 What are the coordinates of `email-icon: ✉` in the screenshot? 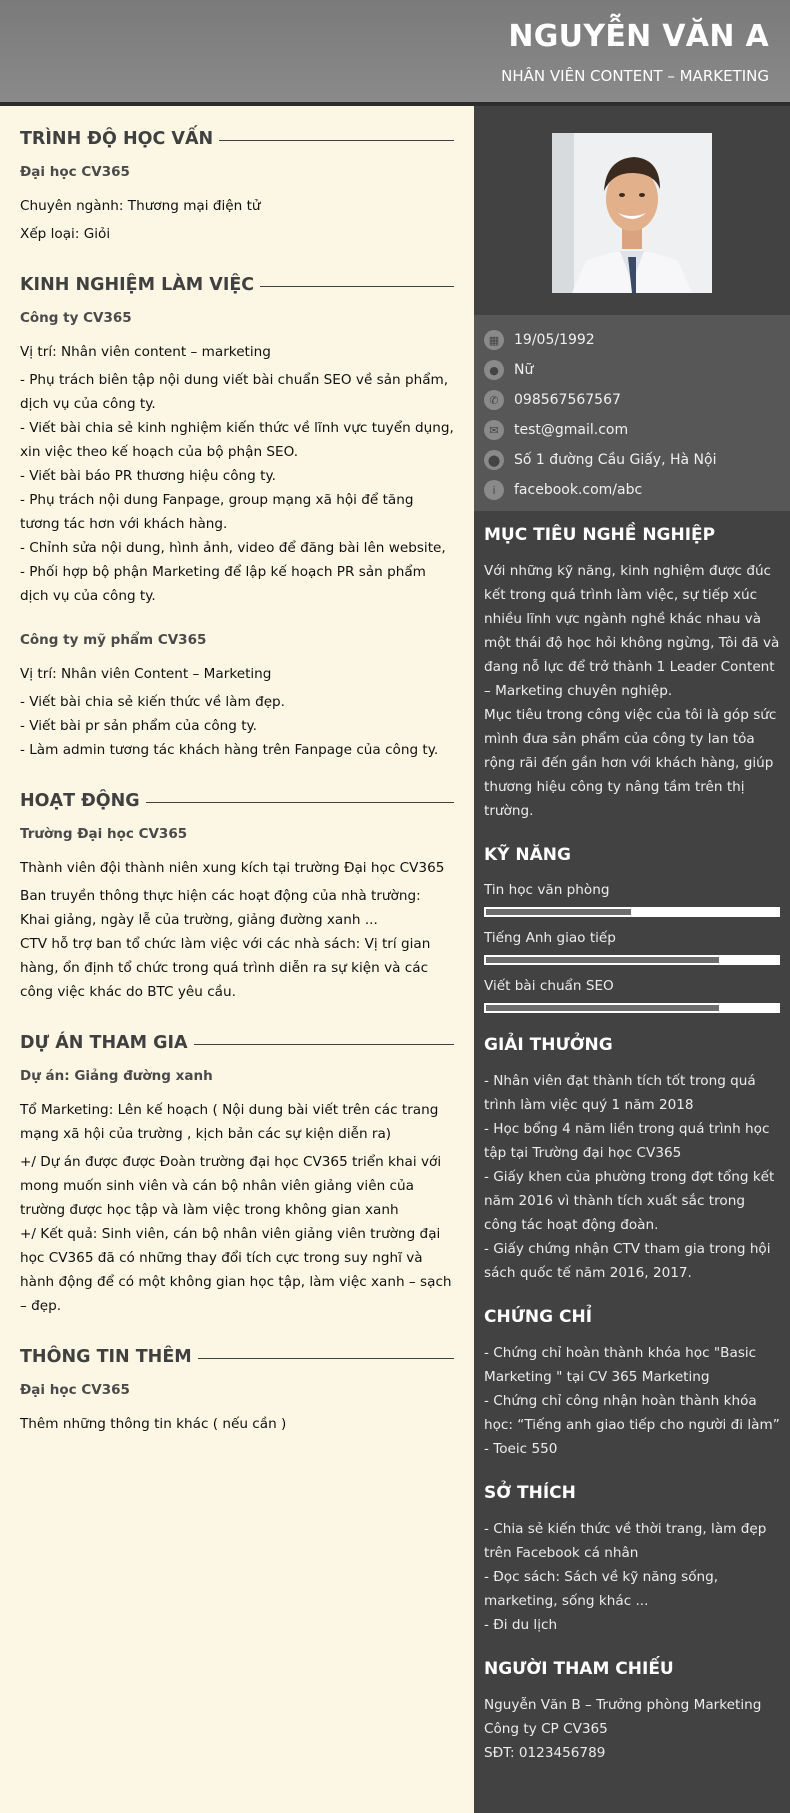 It's located at (494, 430).